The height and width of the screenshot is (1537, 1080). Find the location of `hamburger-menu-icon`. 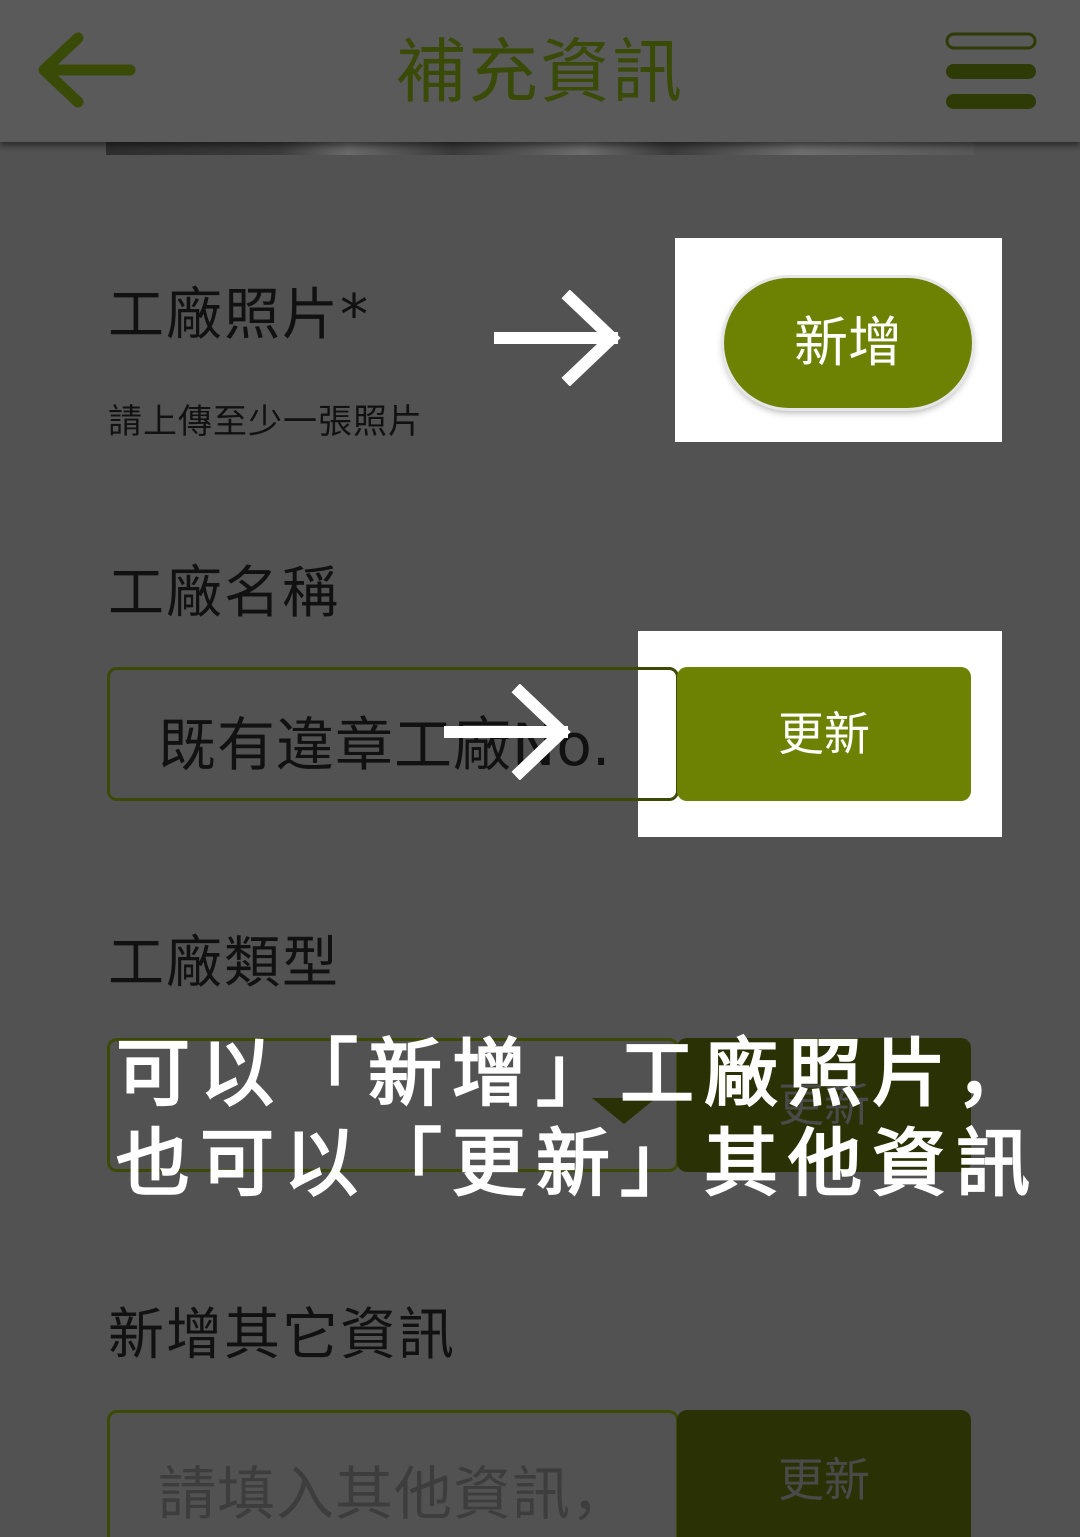

hamburger-menu-icon is located at coordinates (991, 70).